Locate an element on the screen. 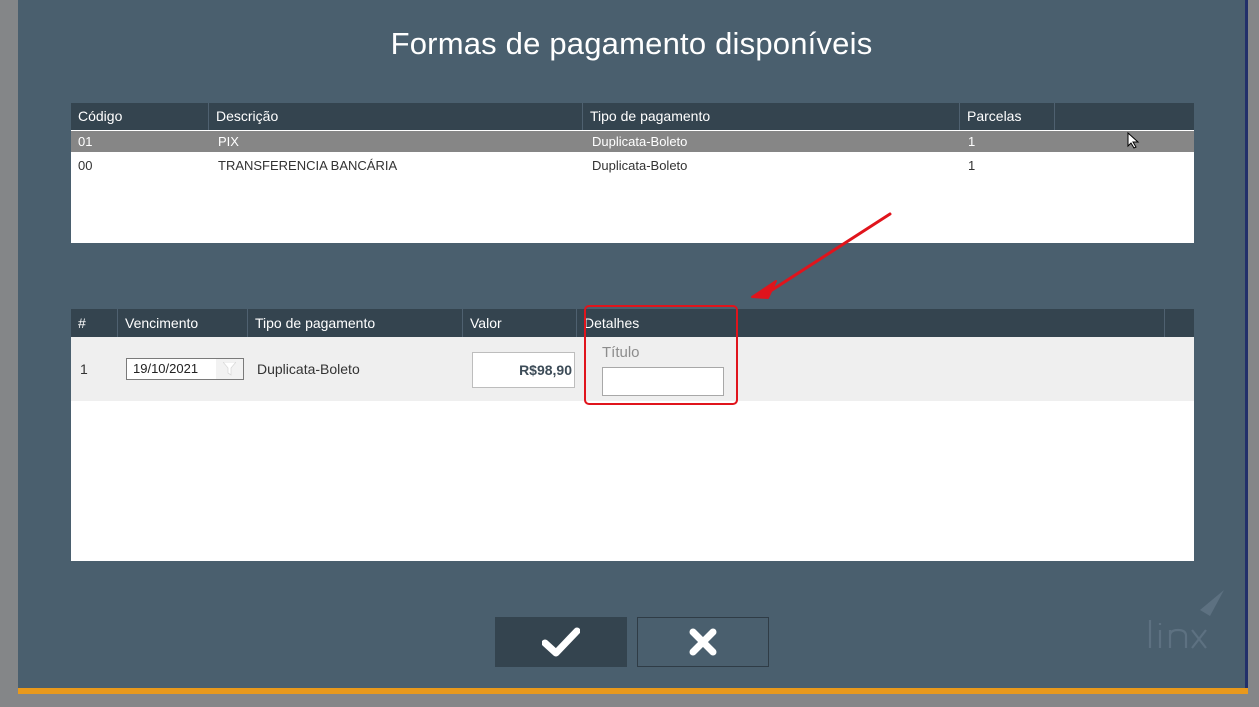 The height and width of the screenshot is (707, 1259). column-header-codigo: Código is located at coordinates (140, 116).